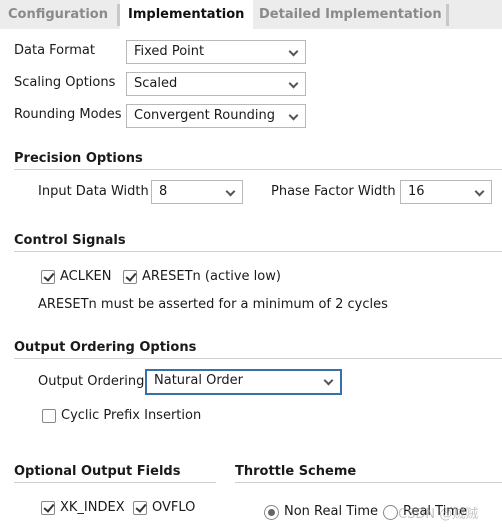 This screenshot has width=502, height=527. What do you see at coordinates (186, 14) in the screenshot?
I see `tab-implementation: Implementation` at bounding box center [186, 14].